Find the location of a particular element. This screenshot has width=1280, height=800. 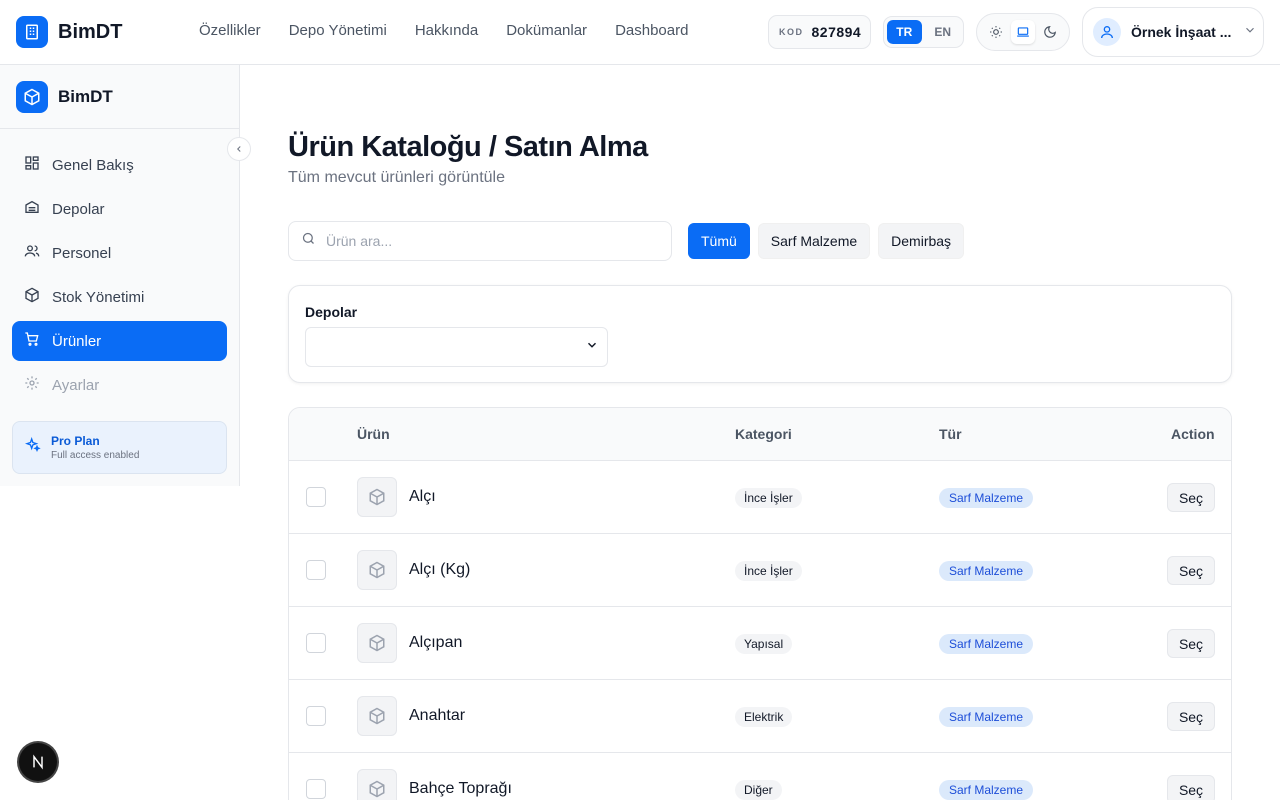

sidebar-brand: BimDT is located at coordinates (119, 97).